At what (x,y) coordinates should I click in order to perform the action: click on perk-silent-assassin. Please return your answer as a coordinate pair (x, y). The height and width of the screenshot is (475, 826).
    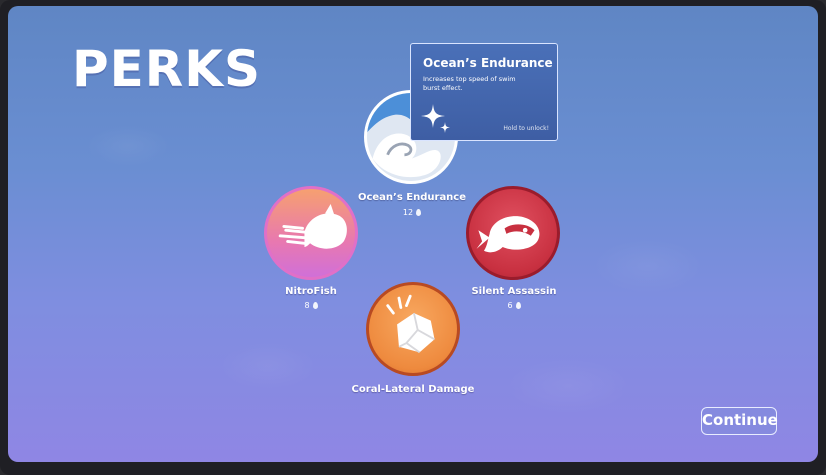
    Looking at the image, I should click on (513, 233).